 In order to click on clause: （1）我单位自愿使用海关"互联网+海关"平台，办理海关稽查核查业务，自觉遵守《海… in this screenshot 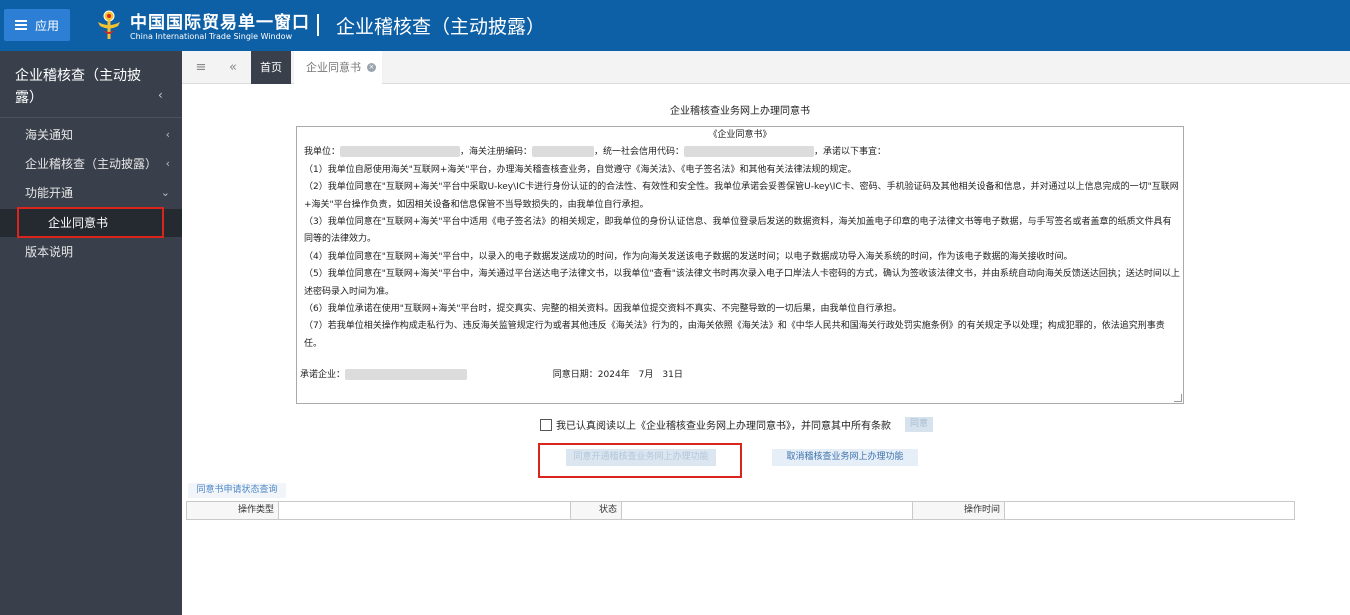, I will do `click(580, 169)`.